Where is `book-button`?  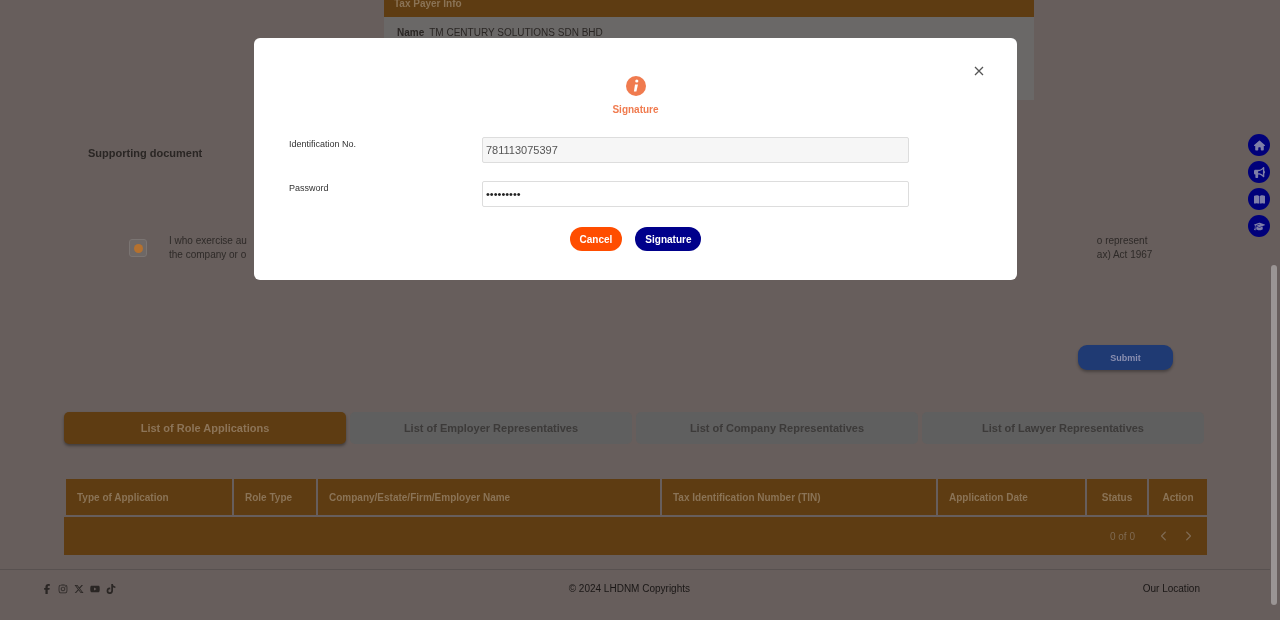
book-button is located at coordinates (1259, 199).